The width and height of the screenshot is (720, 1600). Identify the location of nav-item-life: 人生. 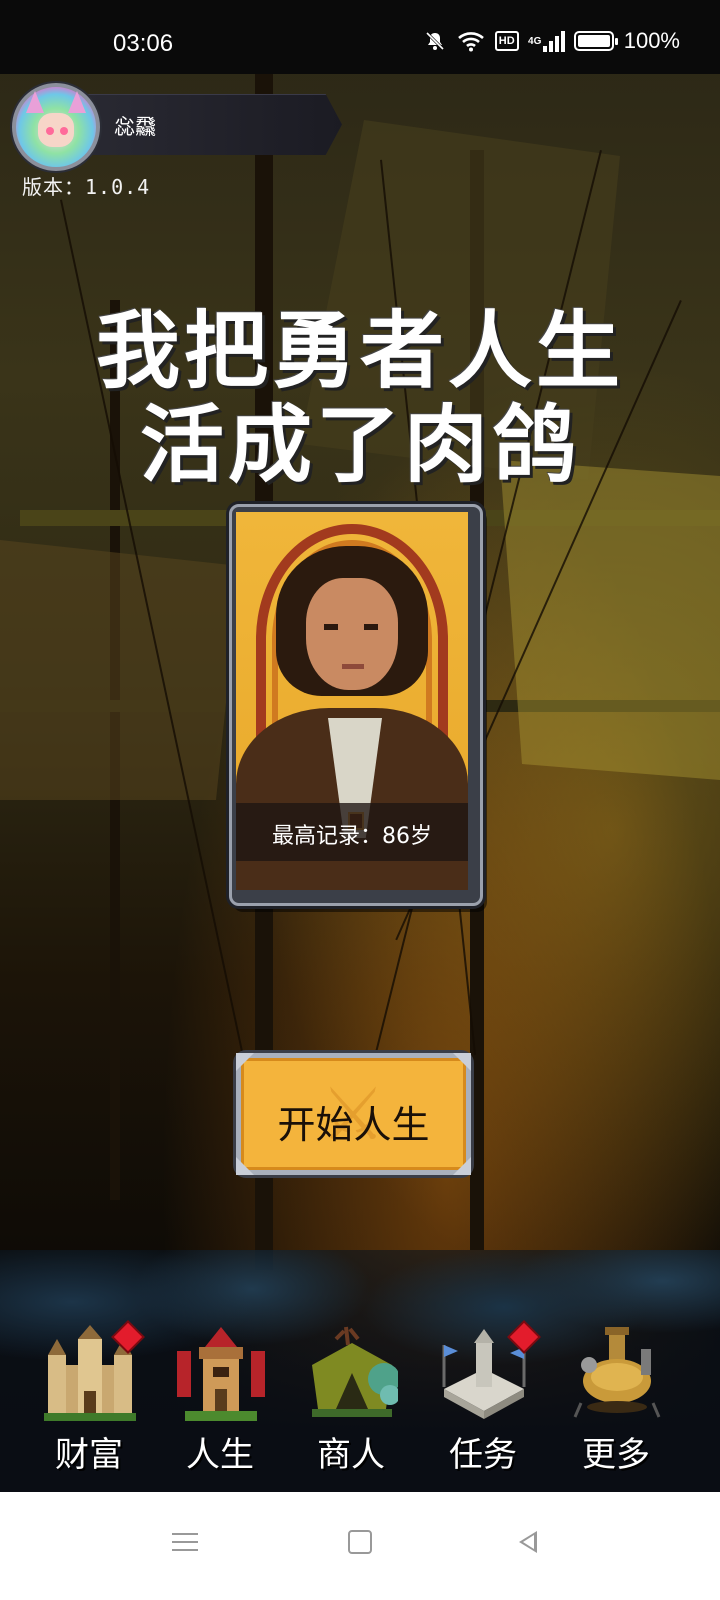
(220, 1400).